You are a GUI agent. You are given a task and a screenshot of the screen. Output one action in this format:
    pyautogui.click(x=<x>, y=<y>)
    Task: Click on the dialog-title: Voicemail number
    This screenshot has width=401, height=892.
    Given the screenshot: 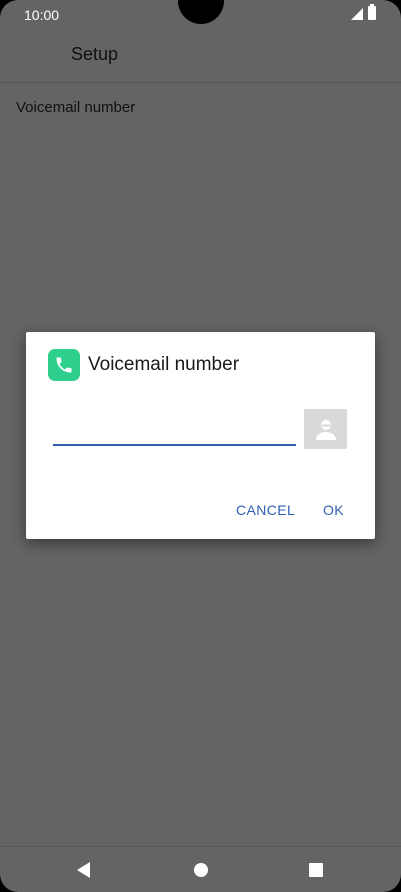 What is the action you would take?
    pyautogui.click(x=164, y=364)
    